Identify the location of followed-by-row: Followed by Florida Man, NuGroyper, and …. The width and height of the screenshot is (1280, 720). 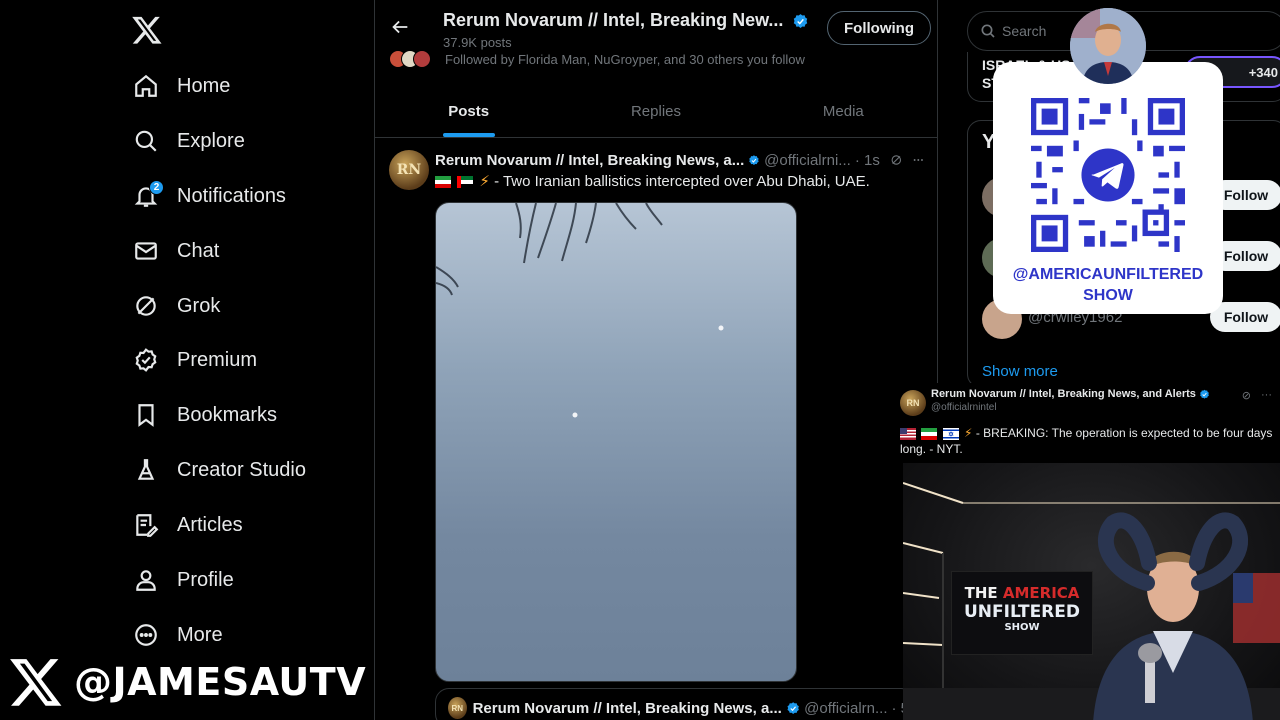
(597, 59).